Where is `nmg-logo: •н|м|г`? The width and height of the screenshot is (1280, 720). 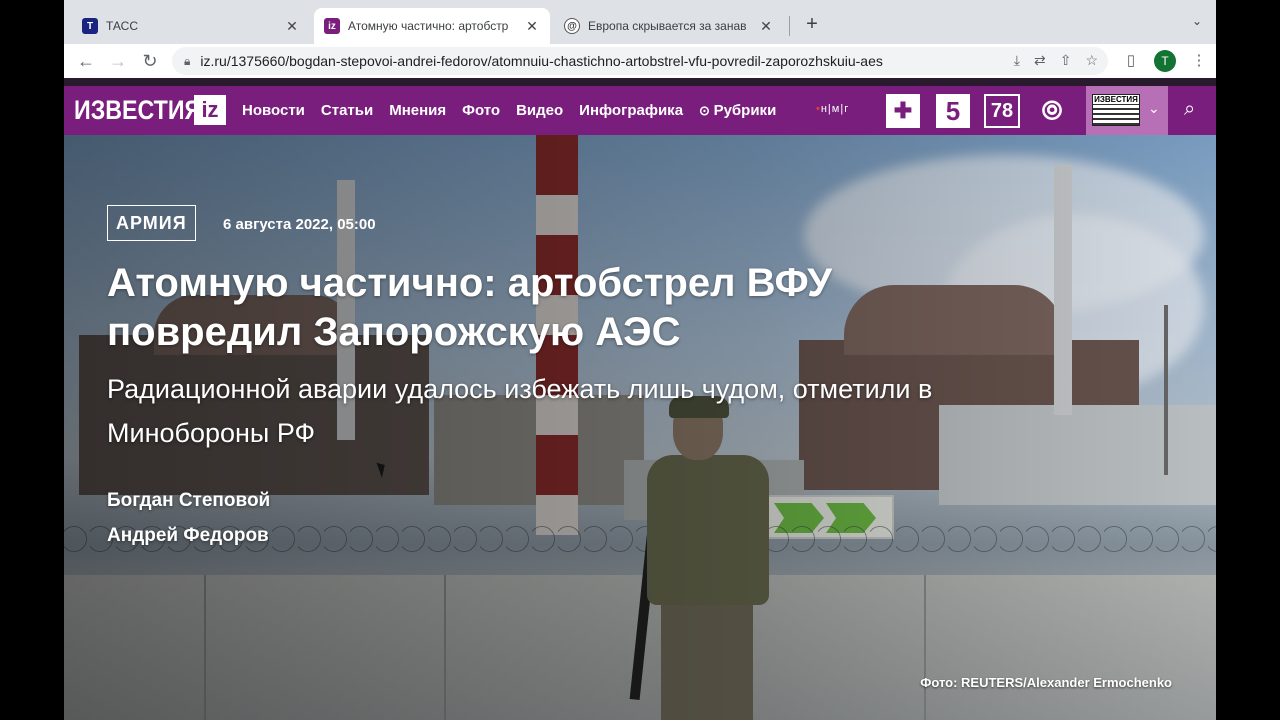
nmg-logo: •н|м|г is located at coordinates (832, 109).